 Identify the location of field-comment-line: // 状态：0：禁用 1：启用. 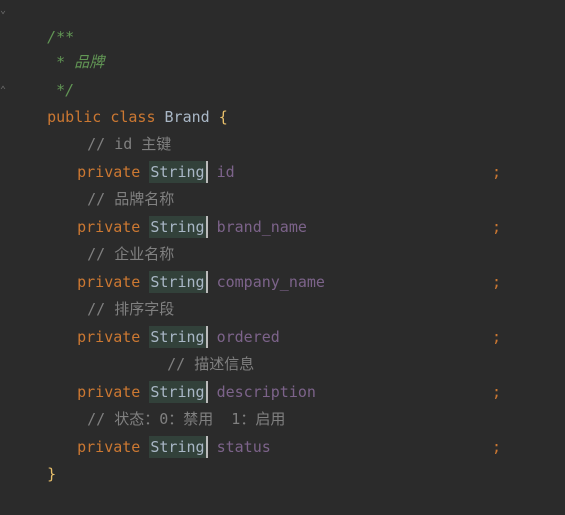
(282, 403).